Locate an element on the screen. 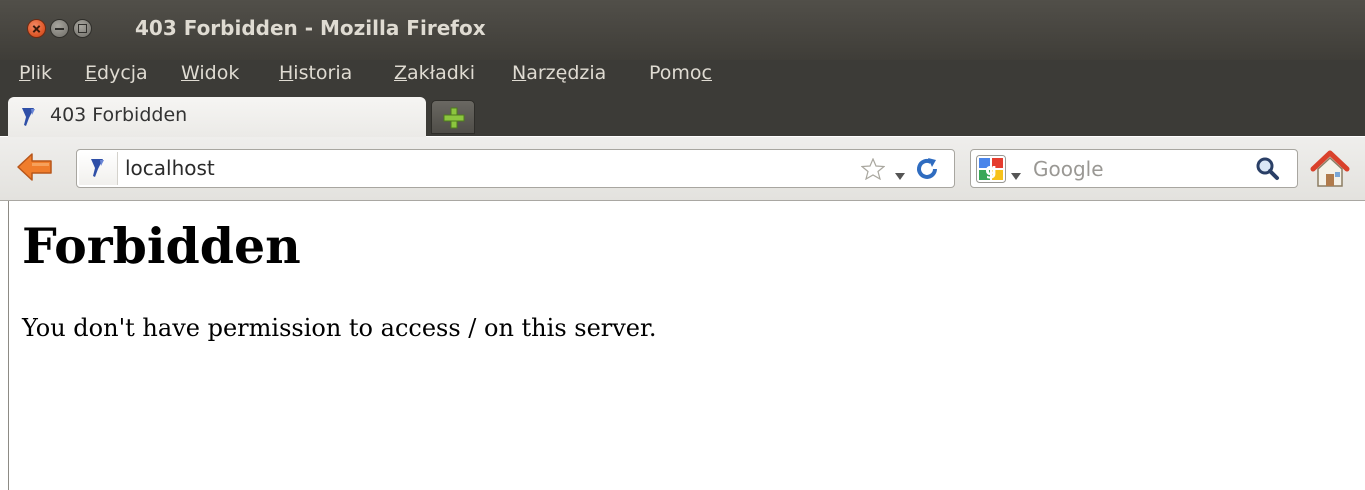  maximize-icon is located at coordinates (82, 28).